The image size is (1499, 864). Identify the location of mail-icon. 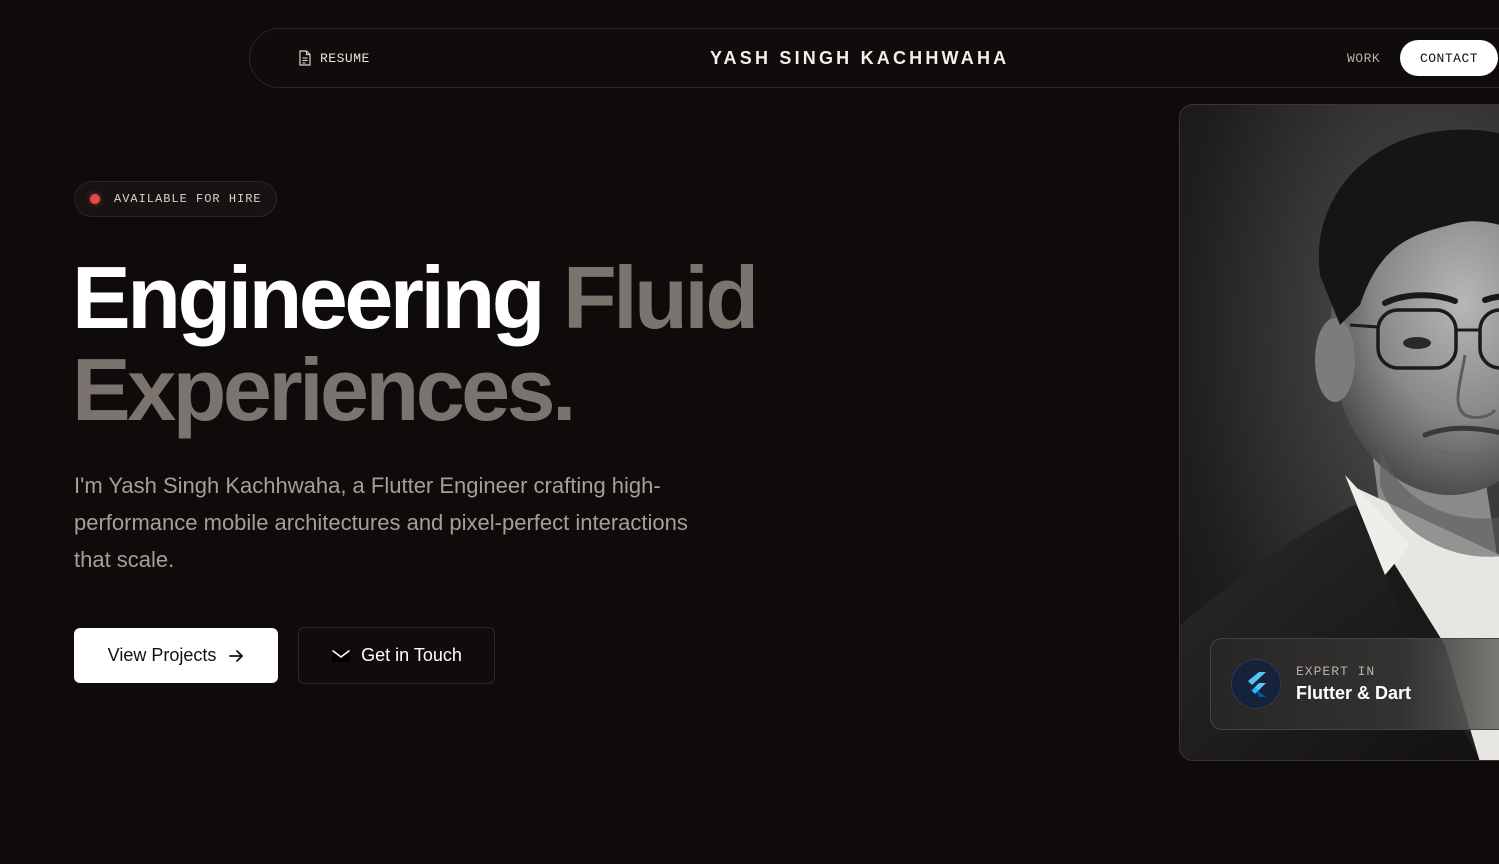
(341, 655).